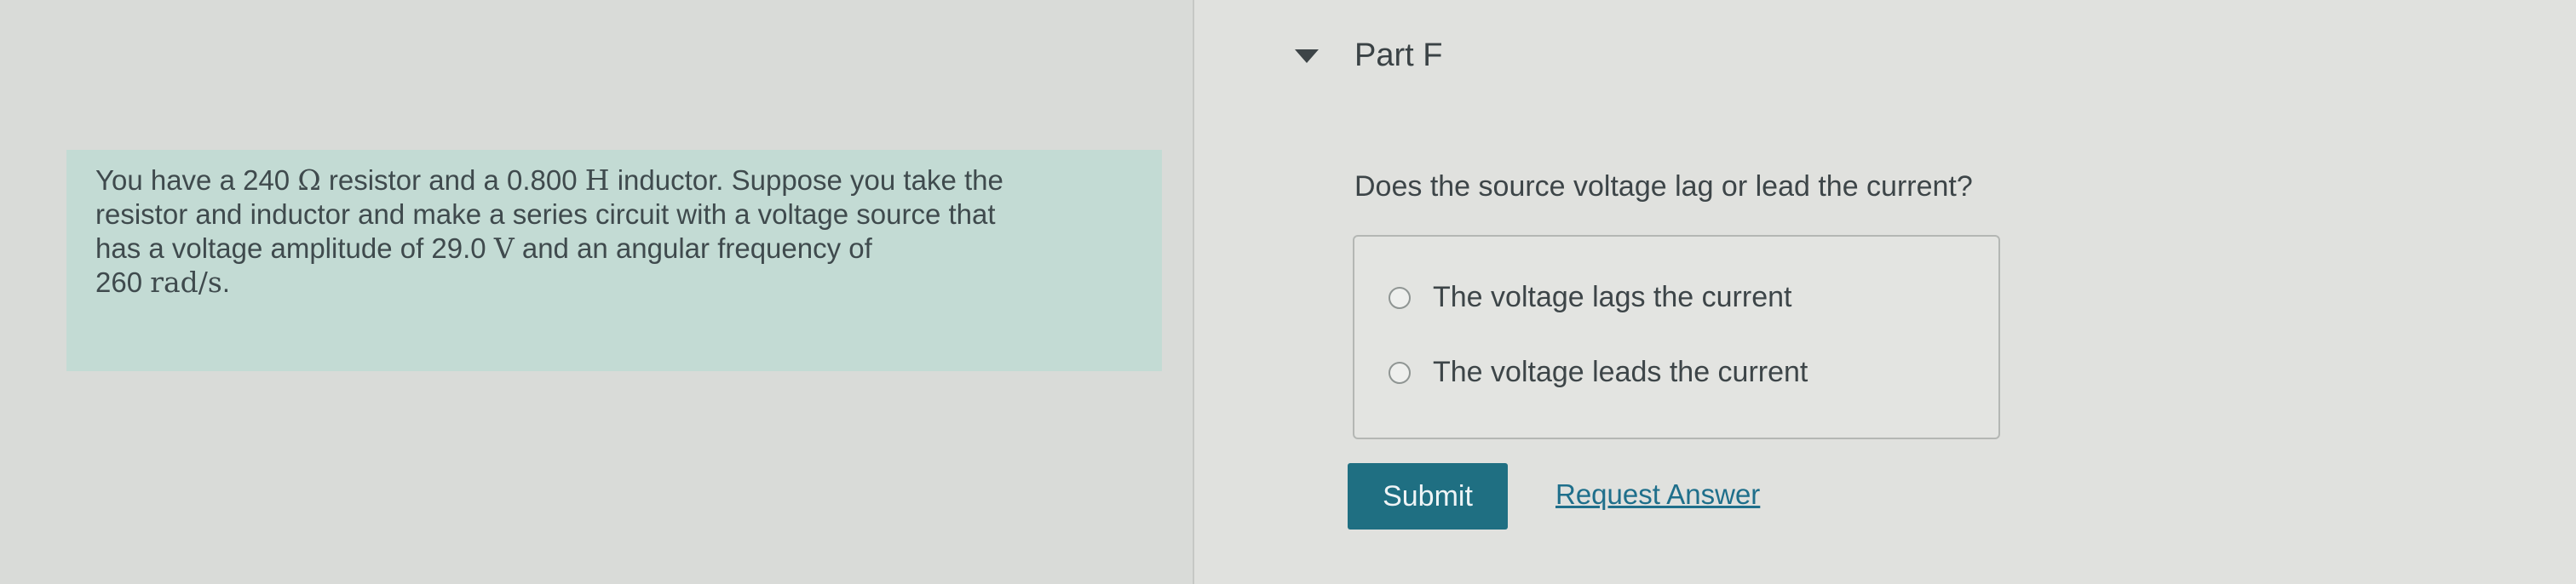 This screenshot has width=2576, height=584. I want to click on problem-text-3b: and an angular frequency of, so click(693, 248).